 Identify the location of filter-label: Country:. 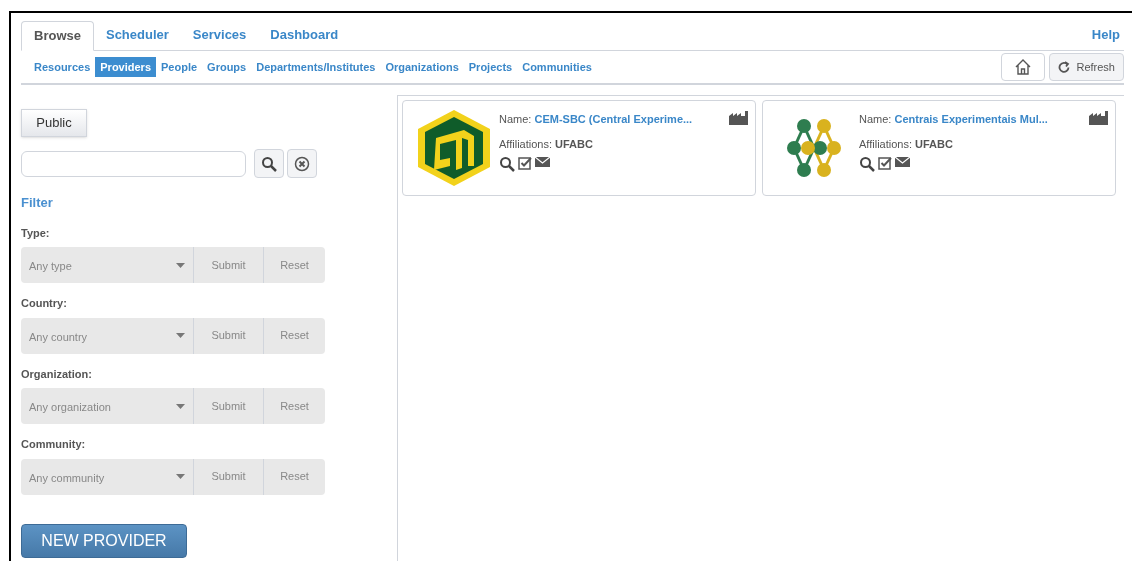
(44, 303).